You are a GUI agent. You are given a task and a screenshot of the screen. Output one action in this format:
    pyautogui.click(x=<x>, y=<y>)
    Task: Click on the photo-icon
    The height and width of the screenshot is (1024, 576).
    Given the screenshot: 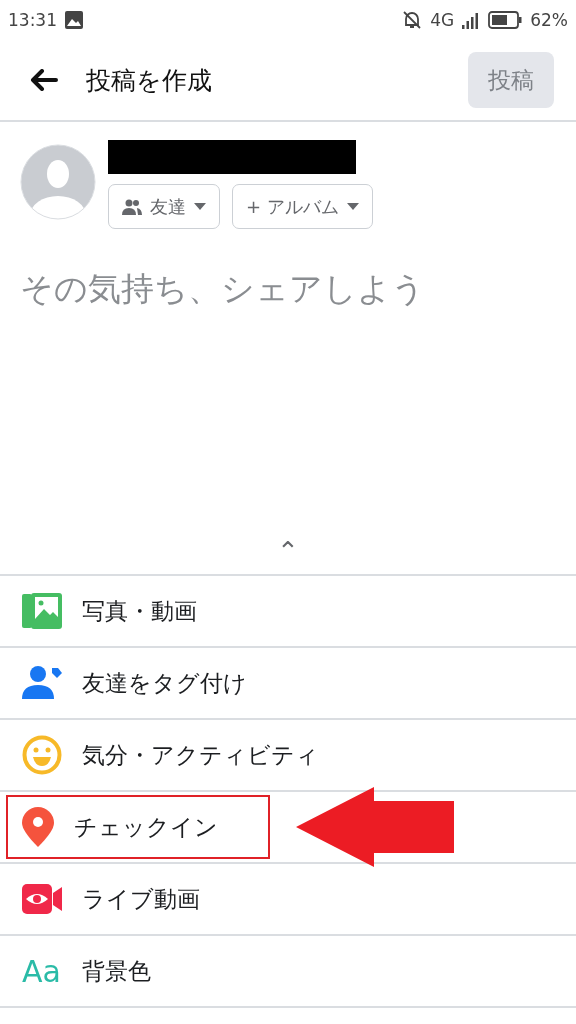 What is the action you would take?
    pyautogui.click(x=42, y=611)
    